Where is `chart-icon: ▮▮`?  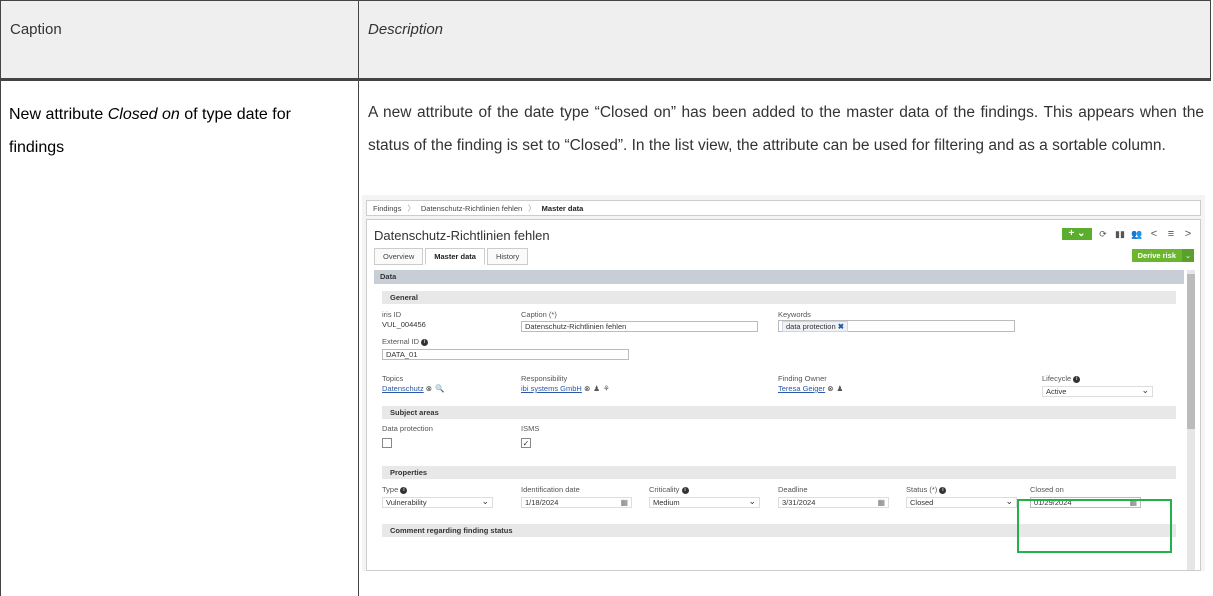 chart-icon: ▮▮ is located at coordinates (1120, 234).